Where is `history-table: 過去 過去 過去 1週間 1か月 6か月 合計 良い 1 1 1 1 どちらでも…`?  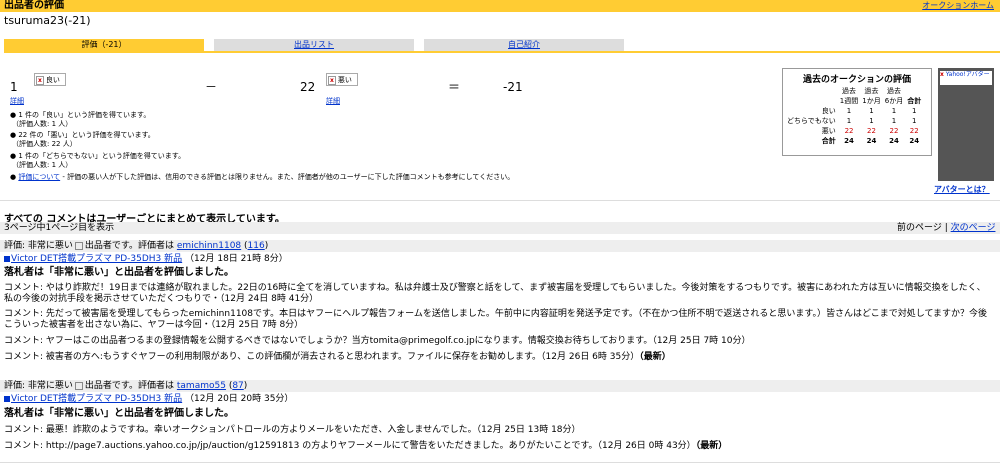 history-table: 過去 過去 過去 1週間 1か月 6か月 合計 良い 1 1 1 1 どちらでも… is located at coordinates (854, 116).